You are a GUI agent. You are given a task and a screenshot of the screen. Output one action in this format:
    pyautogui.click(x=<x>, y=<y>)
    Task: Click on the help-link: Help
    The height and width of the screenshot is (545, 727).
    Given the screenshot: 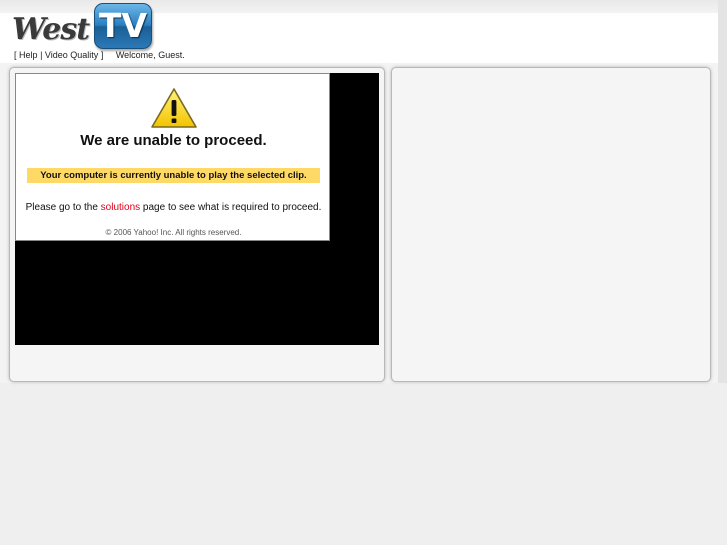 What is the action you would take?
    pyautogui.click(x=28, y=55)
    